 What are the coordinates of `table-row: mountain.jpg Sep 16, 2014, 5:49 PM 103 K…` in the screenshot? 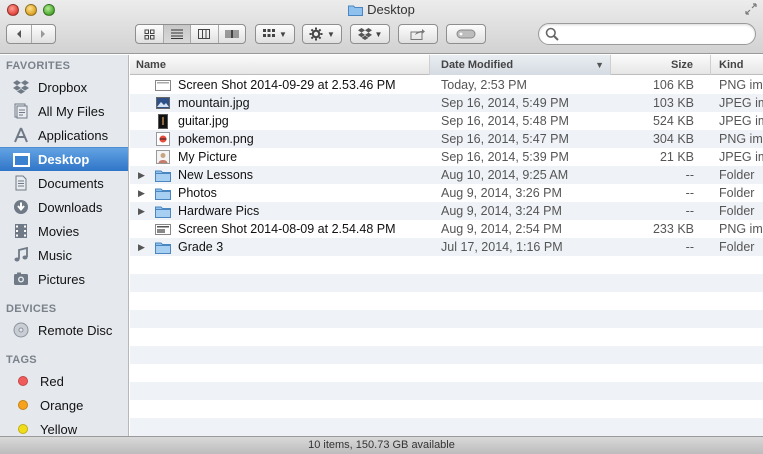 It's located at (446, 103).